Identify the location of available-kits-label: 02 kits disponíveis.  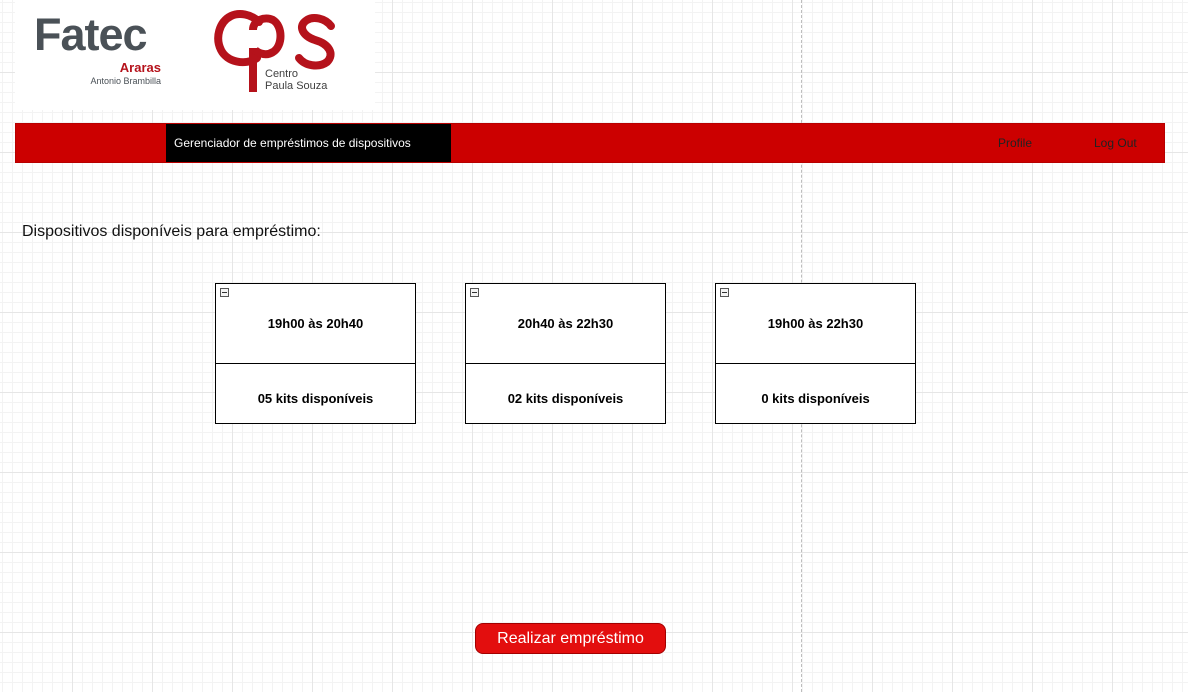
(565, 398).